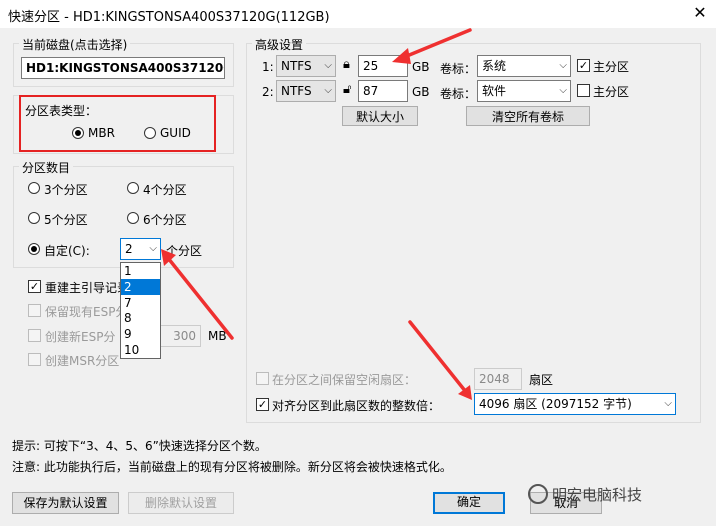 Image resolution: width=716 pixels, height=526 pixels. I want to click on arrow-to-align, so click(440, 360).